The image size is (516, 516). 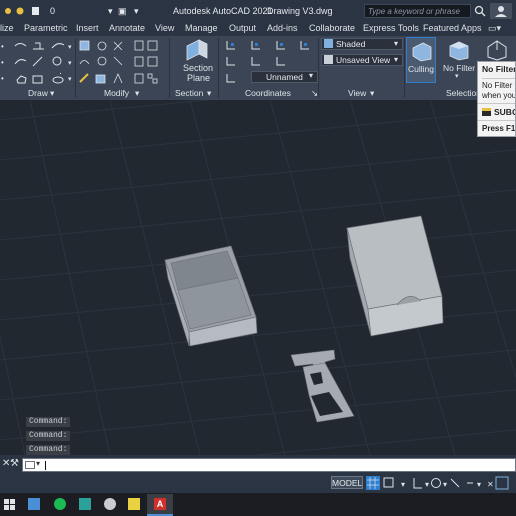 What do you see at coordinates (34, 504) in the screenshot?
I see `mail-icon` at bounding box center [34, 504].